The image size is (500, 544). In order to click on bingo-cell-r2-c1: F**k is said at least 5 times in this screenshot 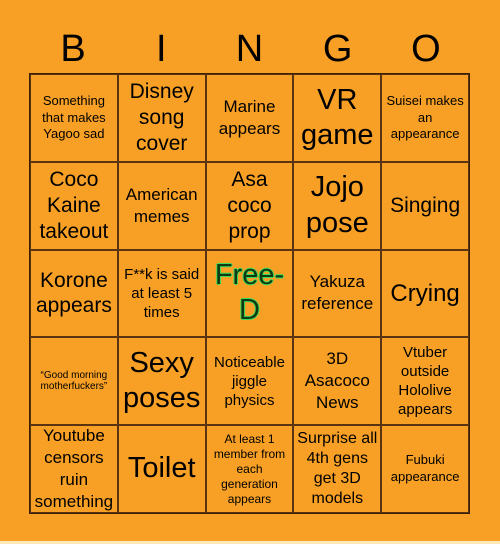, I will do `click(161, 293)`.